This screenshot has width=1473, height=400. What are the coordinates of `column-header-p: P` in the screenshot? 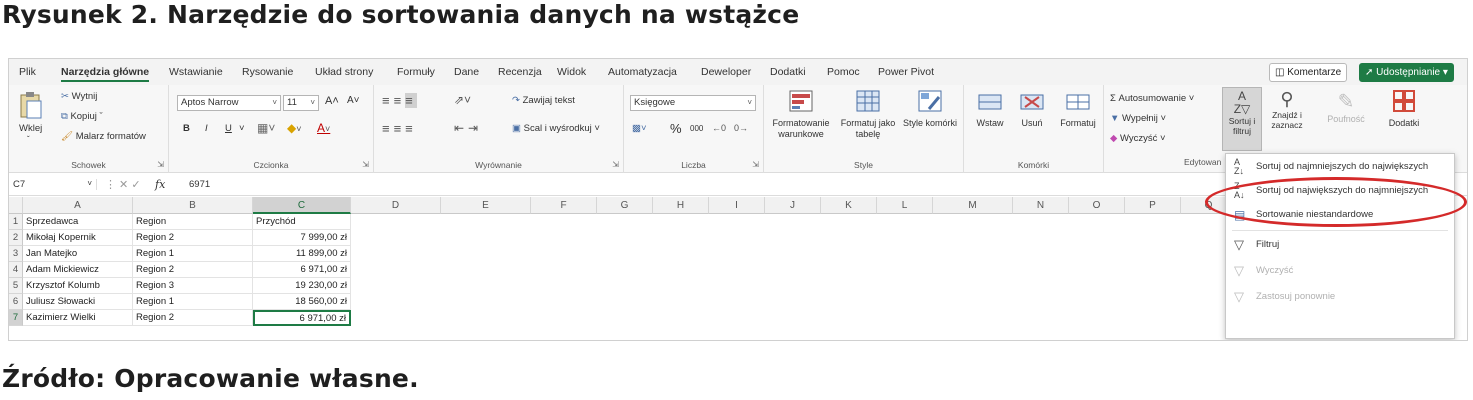 It's located at (1153, 205).